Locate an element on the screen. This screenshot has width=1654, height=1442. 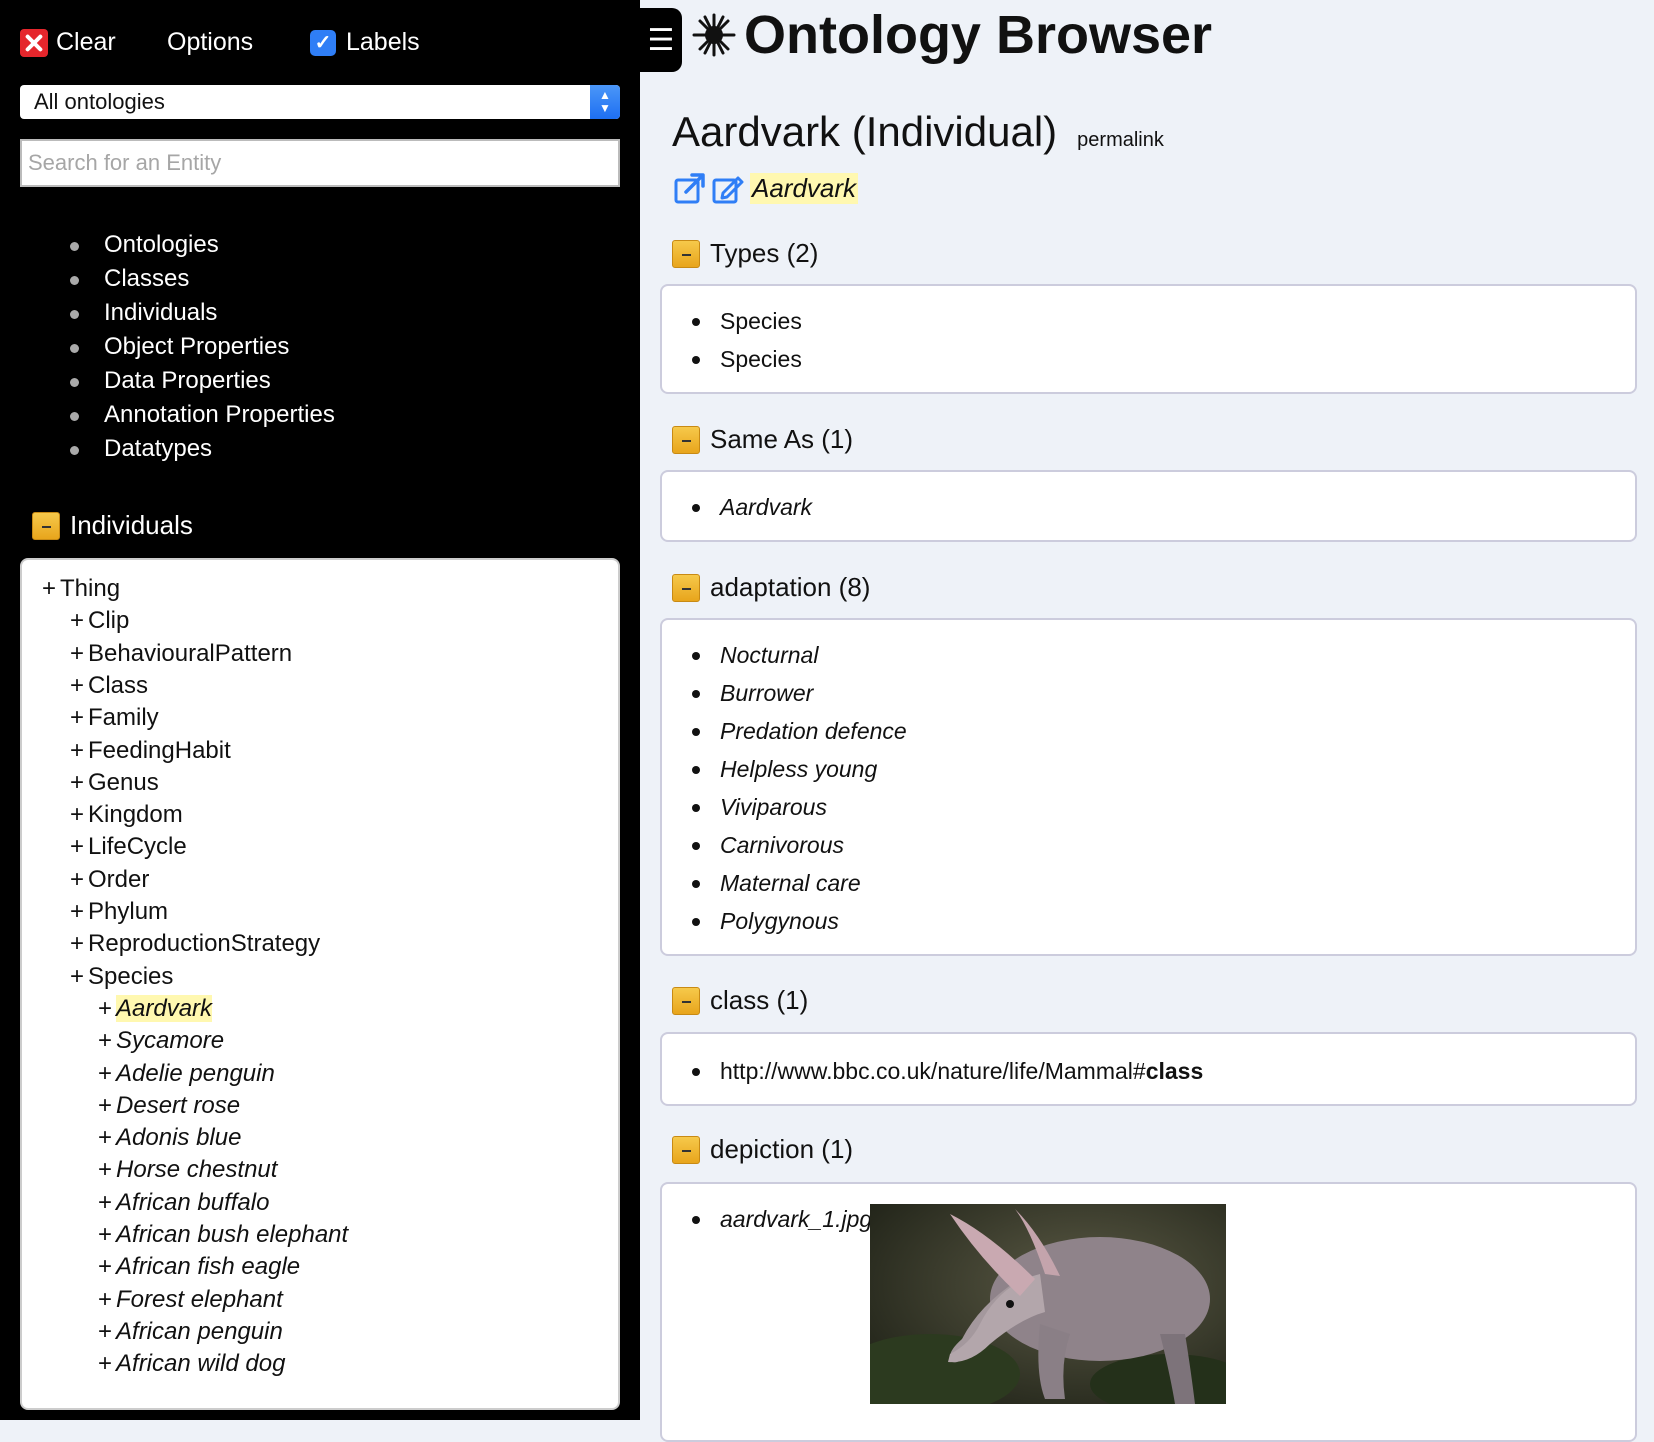
nav-item-individuals: Individuals is located at coordinates (202, 313).